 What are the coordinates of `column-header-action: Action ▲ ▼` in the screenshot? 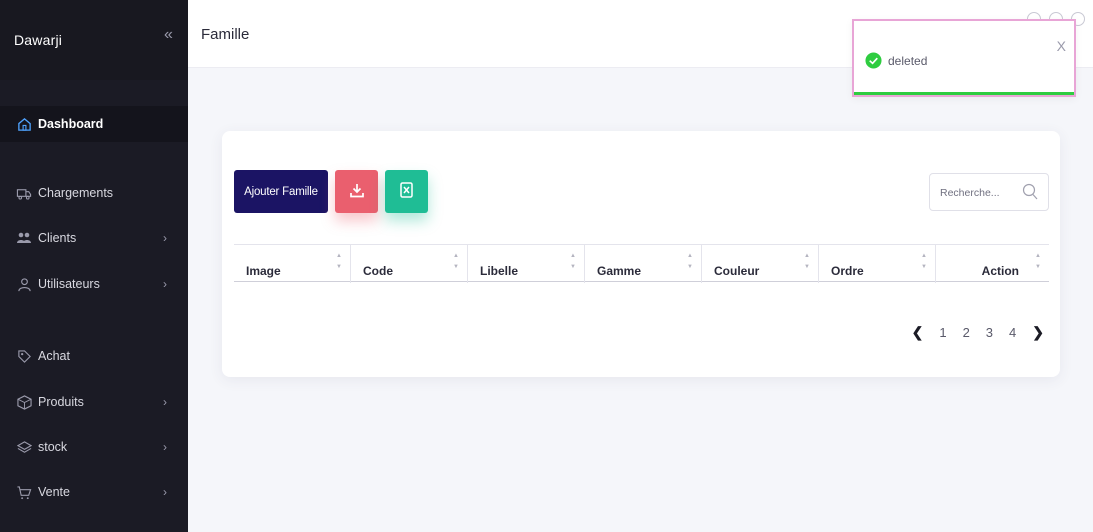 It's located at (992, 264).